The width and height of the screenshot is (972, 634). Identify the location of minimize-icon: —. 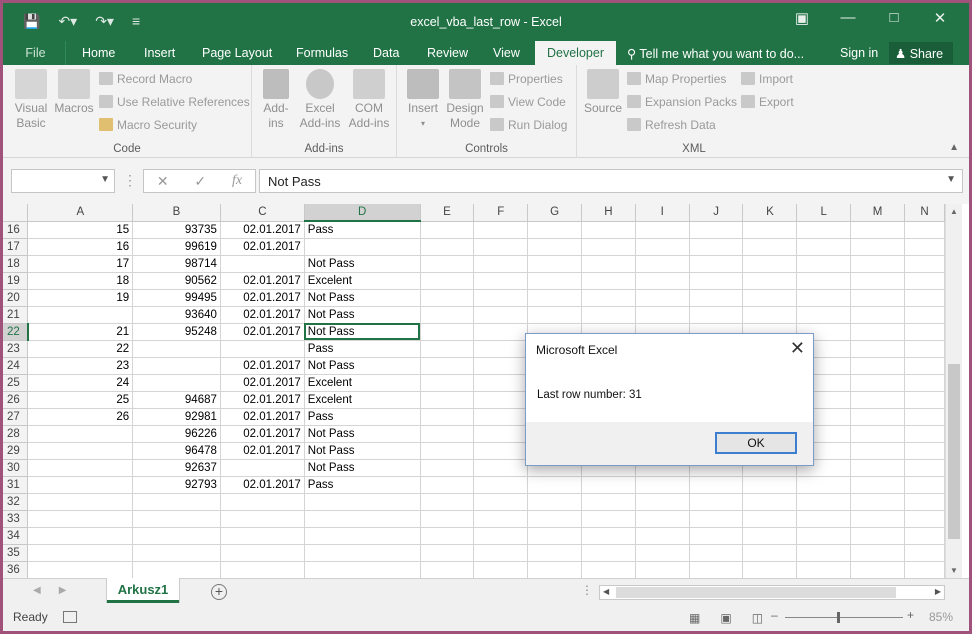
(848, 18).